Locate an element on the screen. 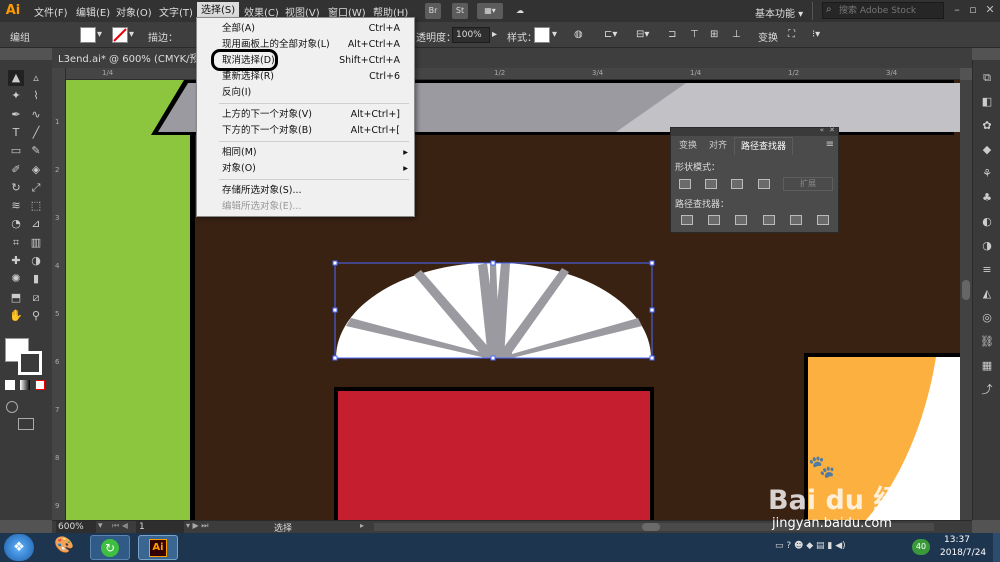  illustrator-taskbar-button: Ai is located at coordinates (158, 547).